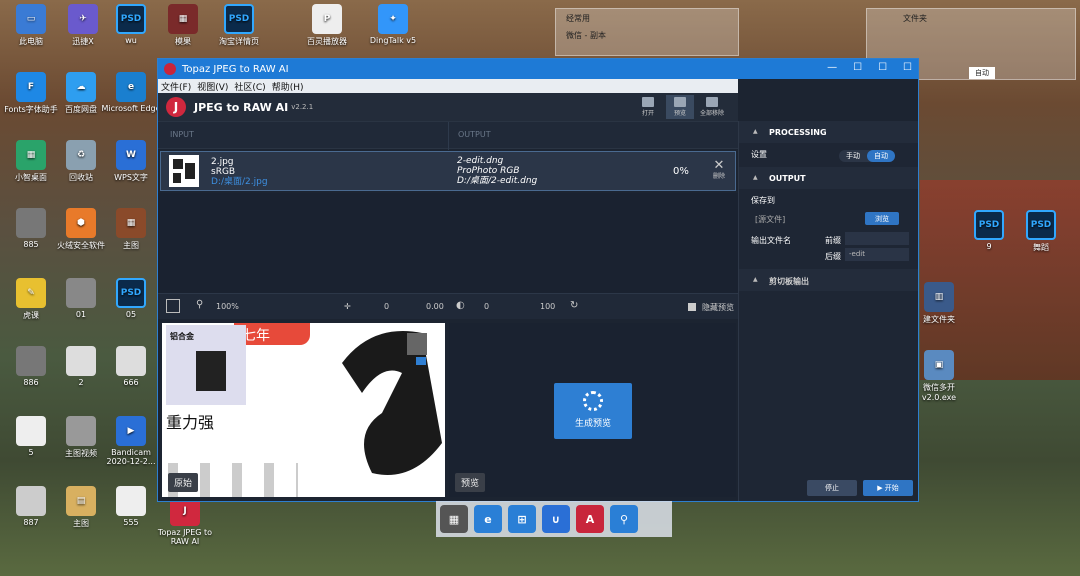  What do you see at coordinates (183, 482) in the screenshot?
I see `original-label: 原始` at bounding box center [183, 482].